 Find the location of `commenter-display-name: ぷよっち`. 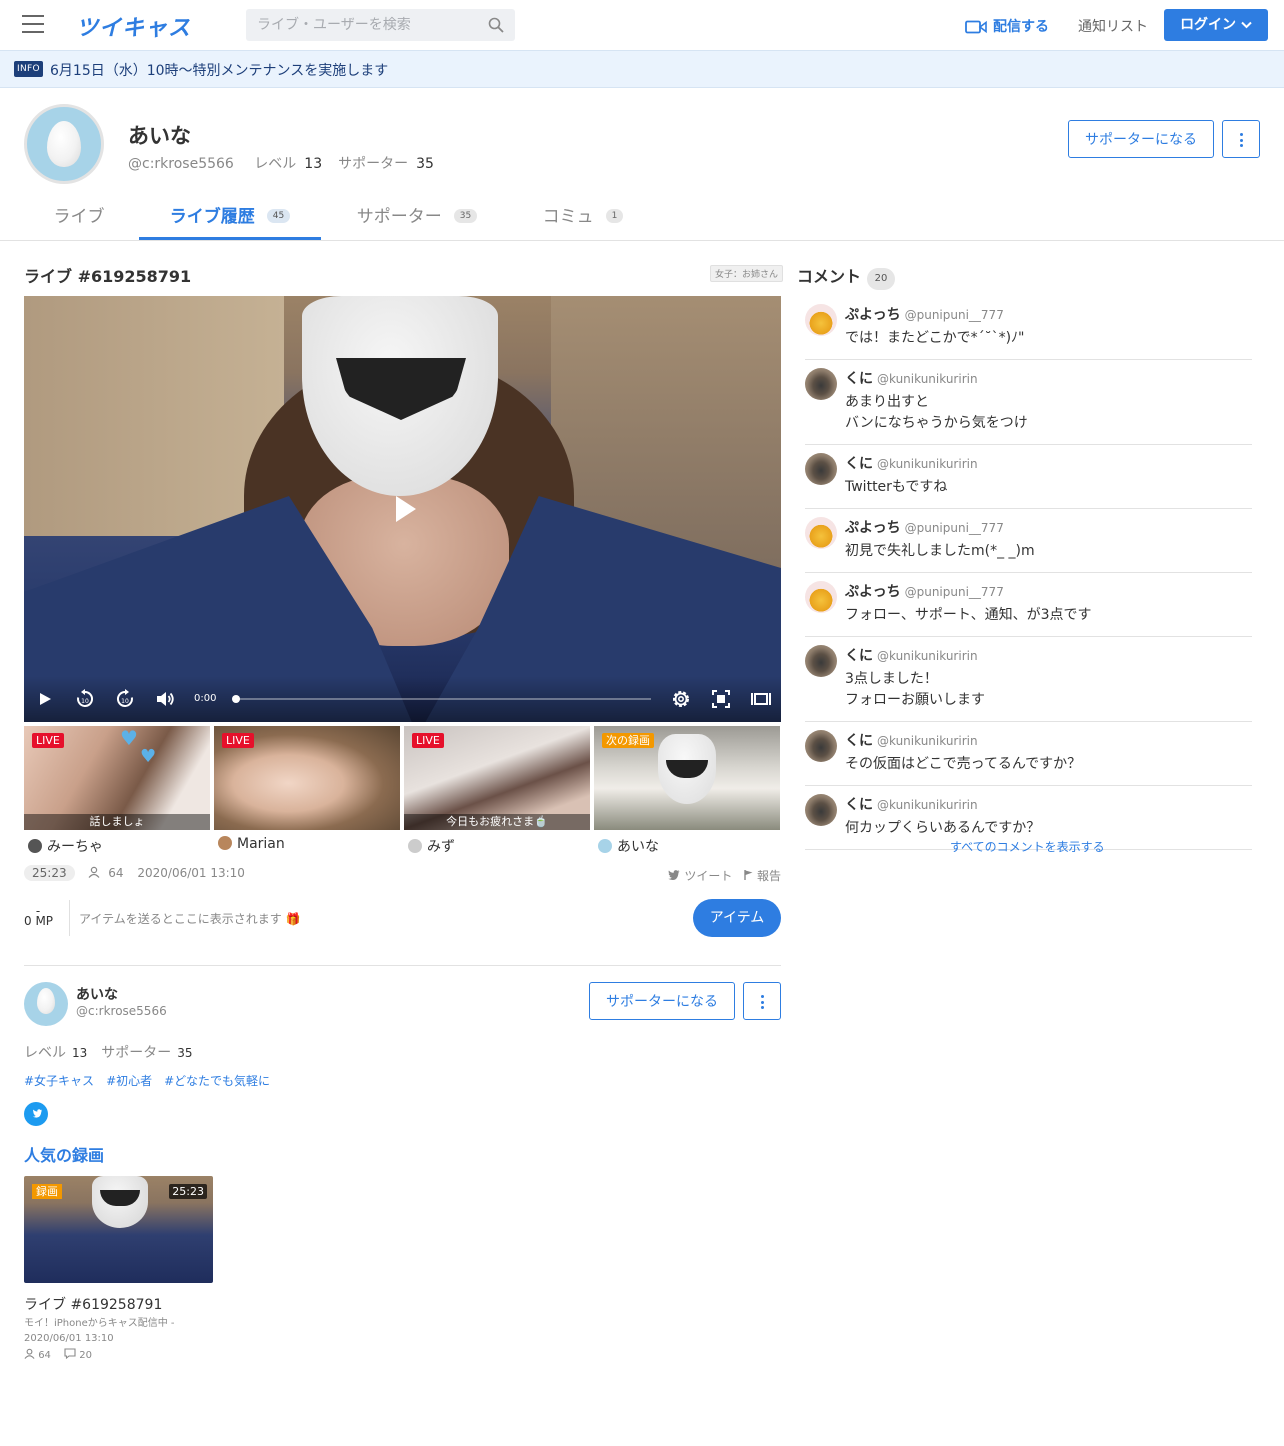

commenter-display-name: ぷよっち is located at coordinates (873, 528).